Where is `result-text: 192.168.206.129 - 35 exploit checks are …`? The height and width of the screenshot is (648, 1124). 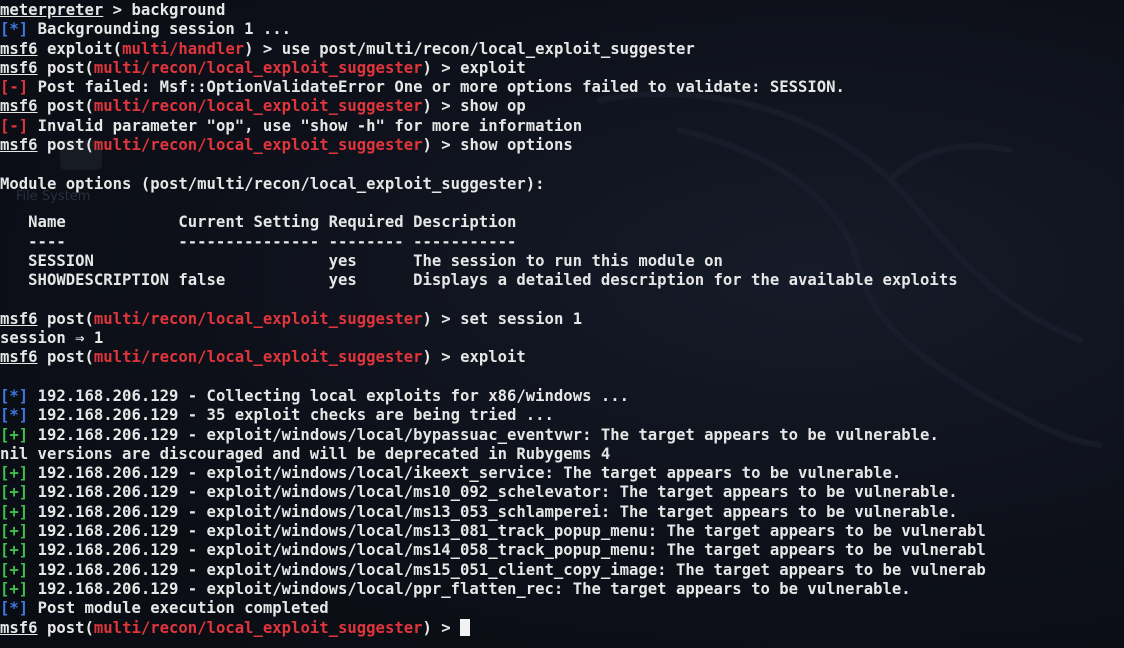 result-text: 192.168.206.129 - 35 exploit checks are … is located at coordinates (295, 415).